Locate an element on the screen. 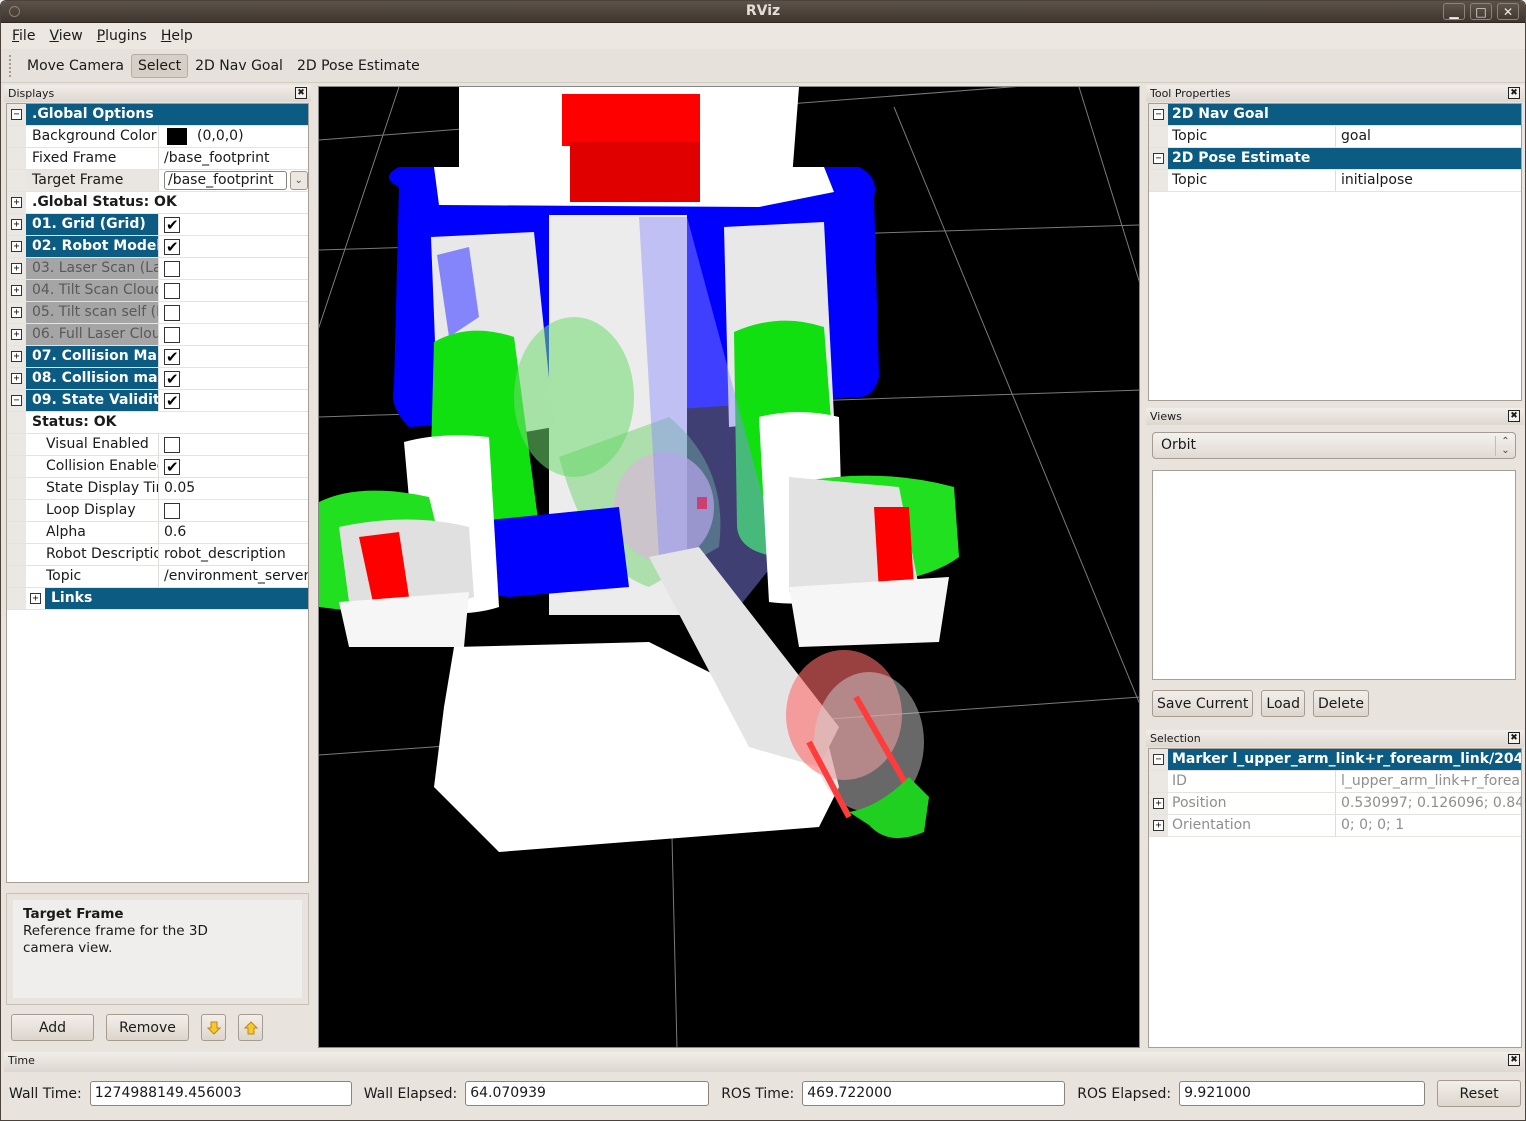 This screenshot has height=1121, width=1526. visual-enabled-row: Visual Enabled is located at coordinates (157, 445).